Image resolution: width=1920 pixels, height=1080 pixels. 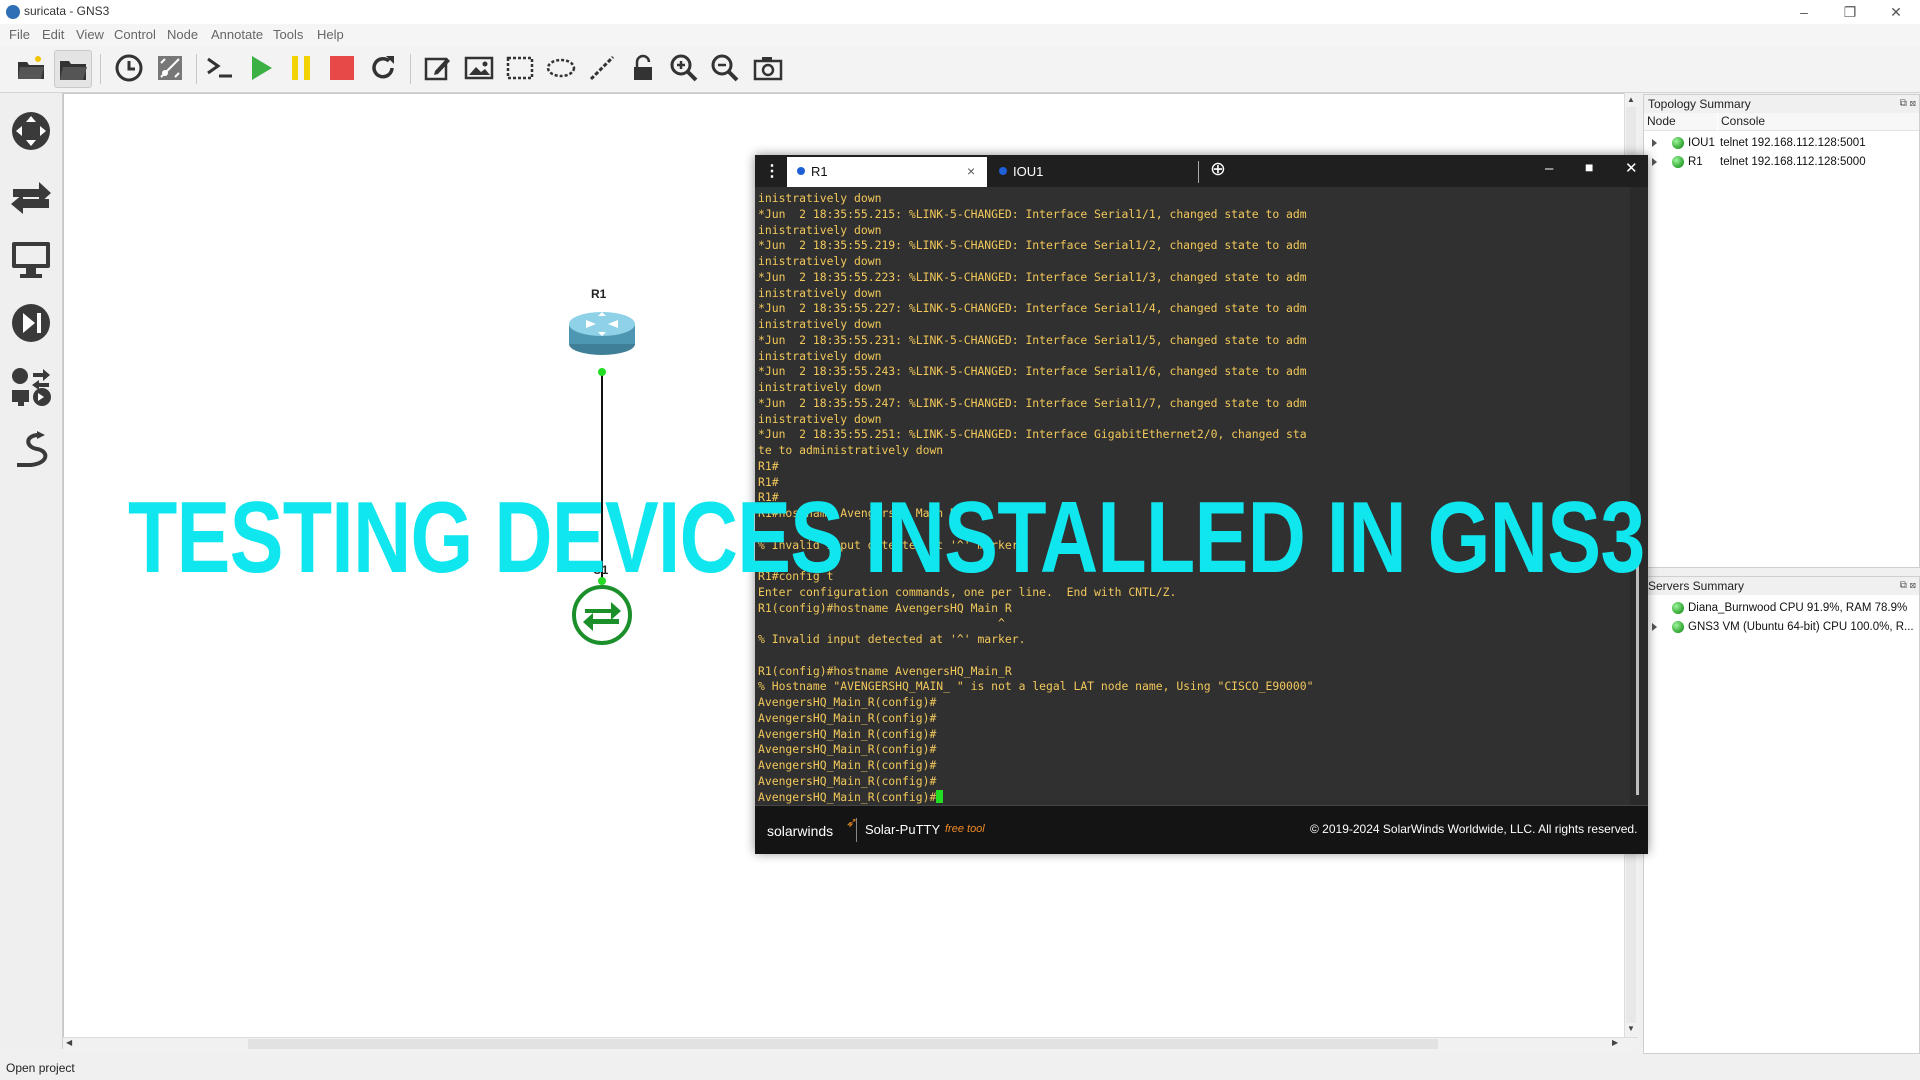 What do you see at coordinates (31, 195) in the screenshot?
I see `switches-icon` at bounding box center [31, 195].